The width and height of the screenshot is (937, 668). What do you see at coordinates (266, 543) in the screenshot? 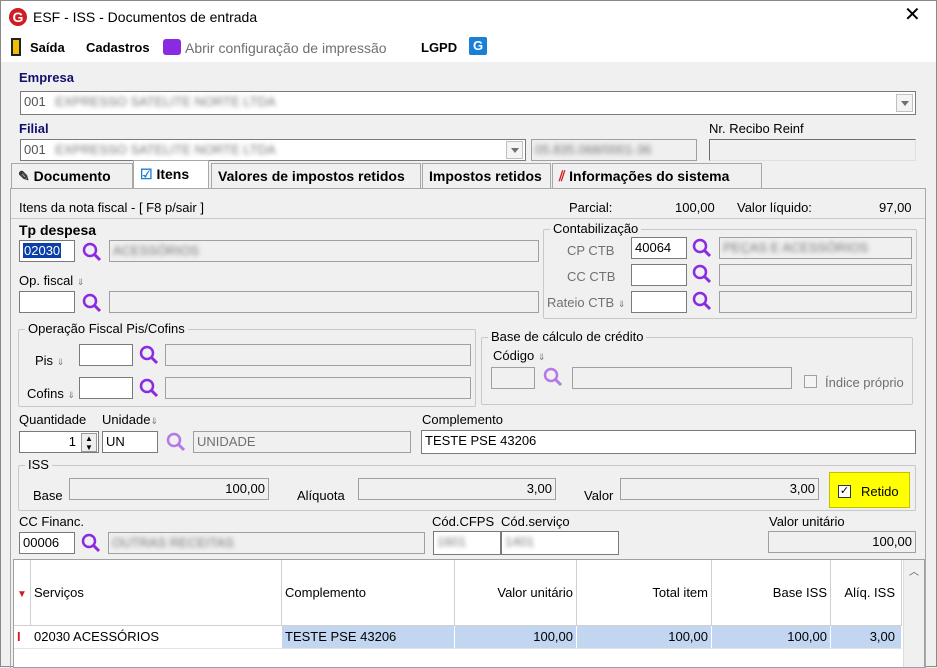
I see `cc-fin-desc: OUTRAS RECEITAS` at bounding box center [266, 543].